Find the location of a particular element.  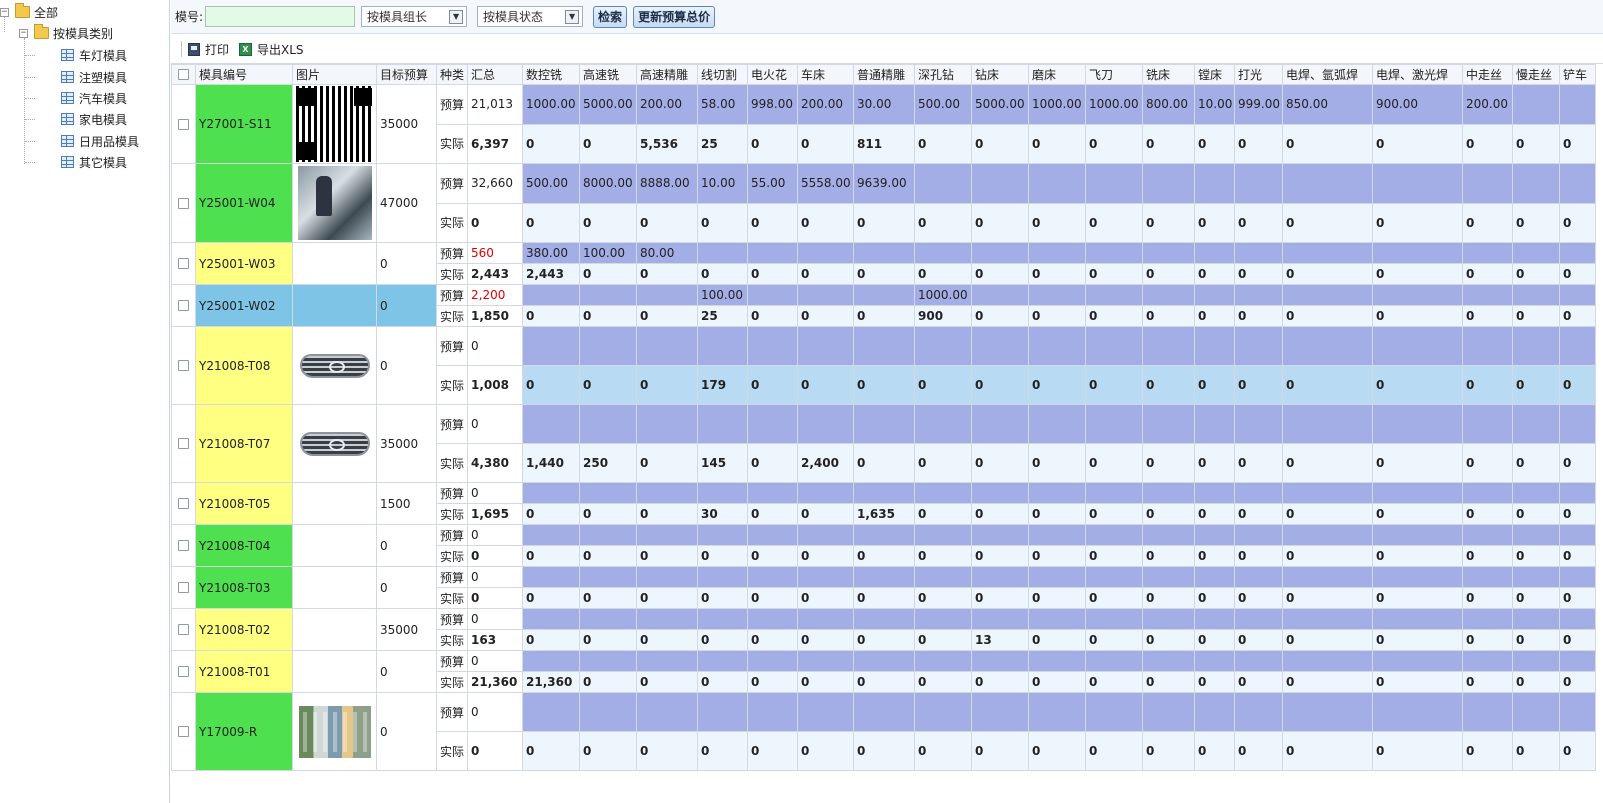

column-header: 电焊、激光焊 is located at coordinates (1417, 74).